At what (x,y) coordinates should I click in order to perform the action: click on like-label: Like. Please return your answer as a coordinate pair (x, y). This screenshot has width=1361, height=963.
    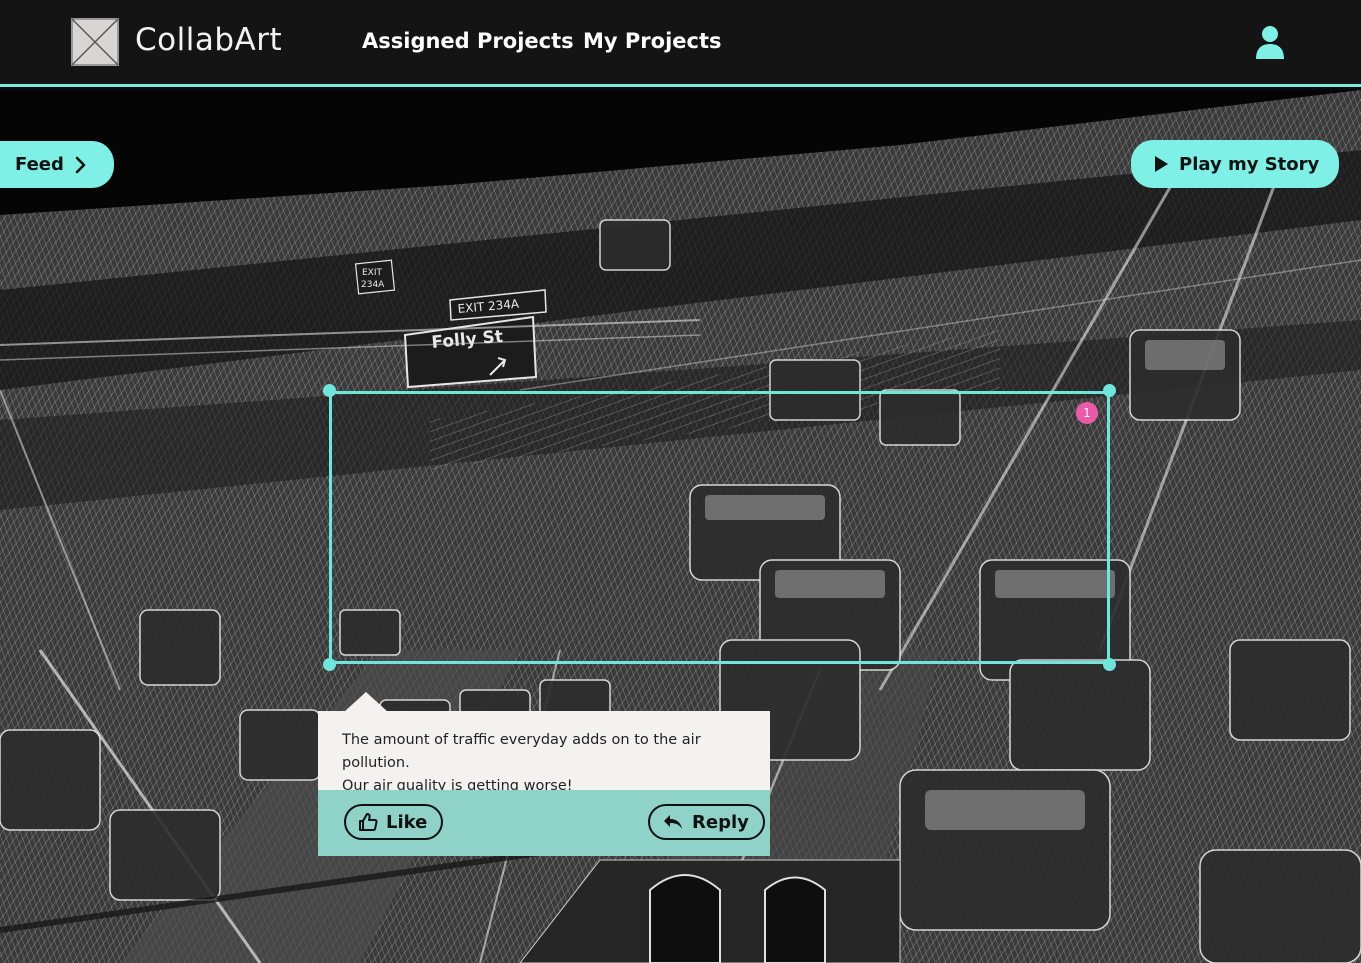
    Looking at the image, I should click on (407, 822).